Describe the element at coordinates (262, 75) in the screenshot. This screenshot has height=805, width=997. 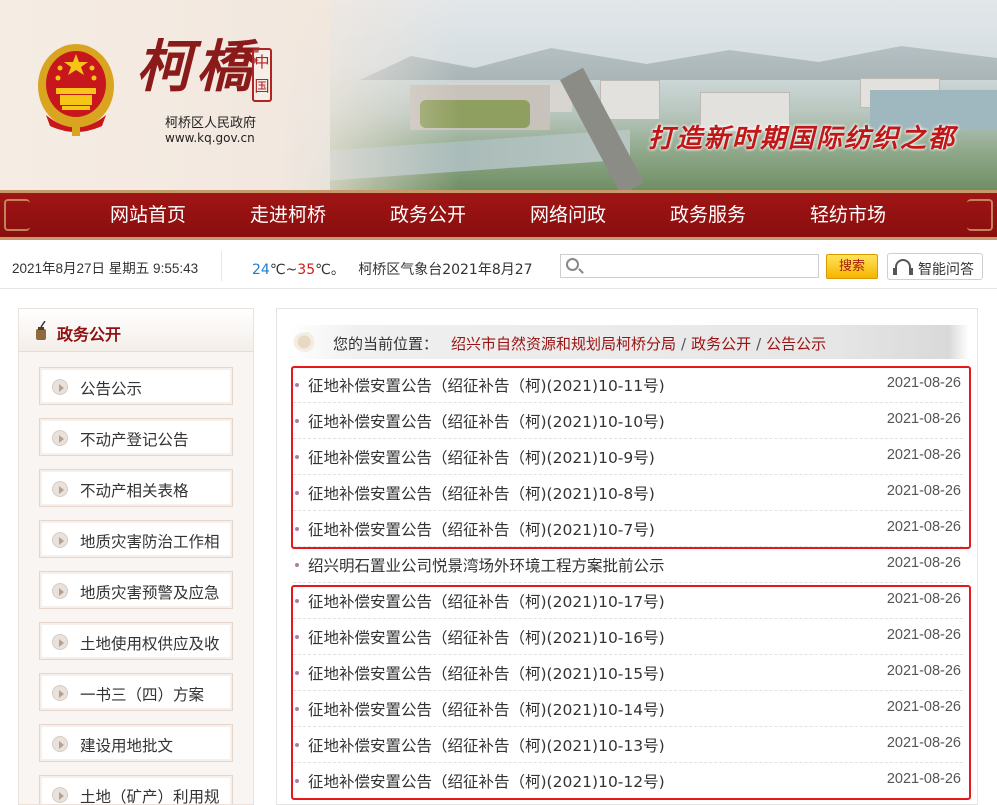
I see `china-seal: 中国` at that location.